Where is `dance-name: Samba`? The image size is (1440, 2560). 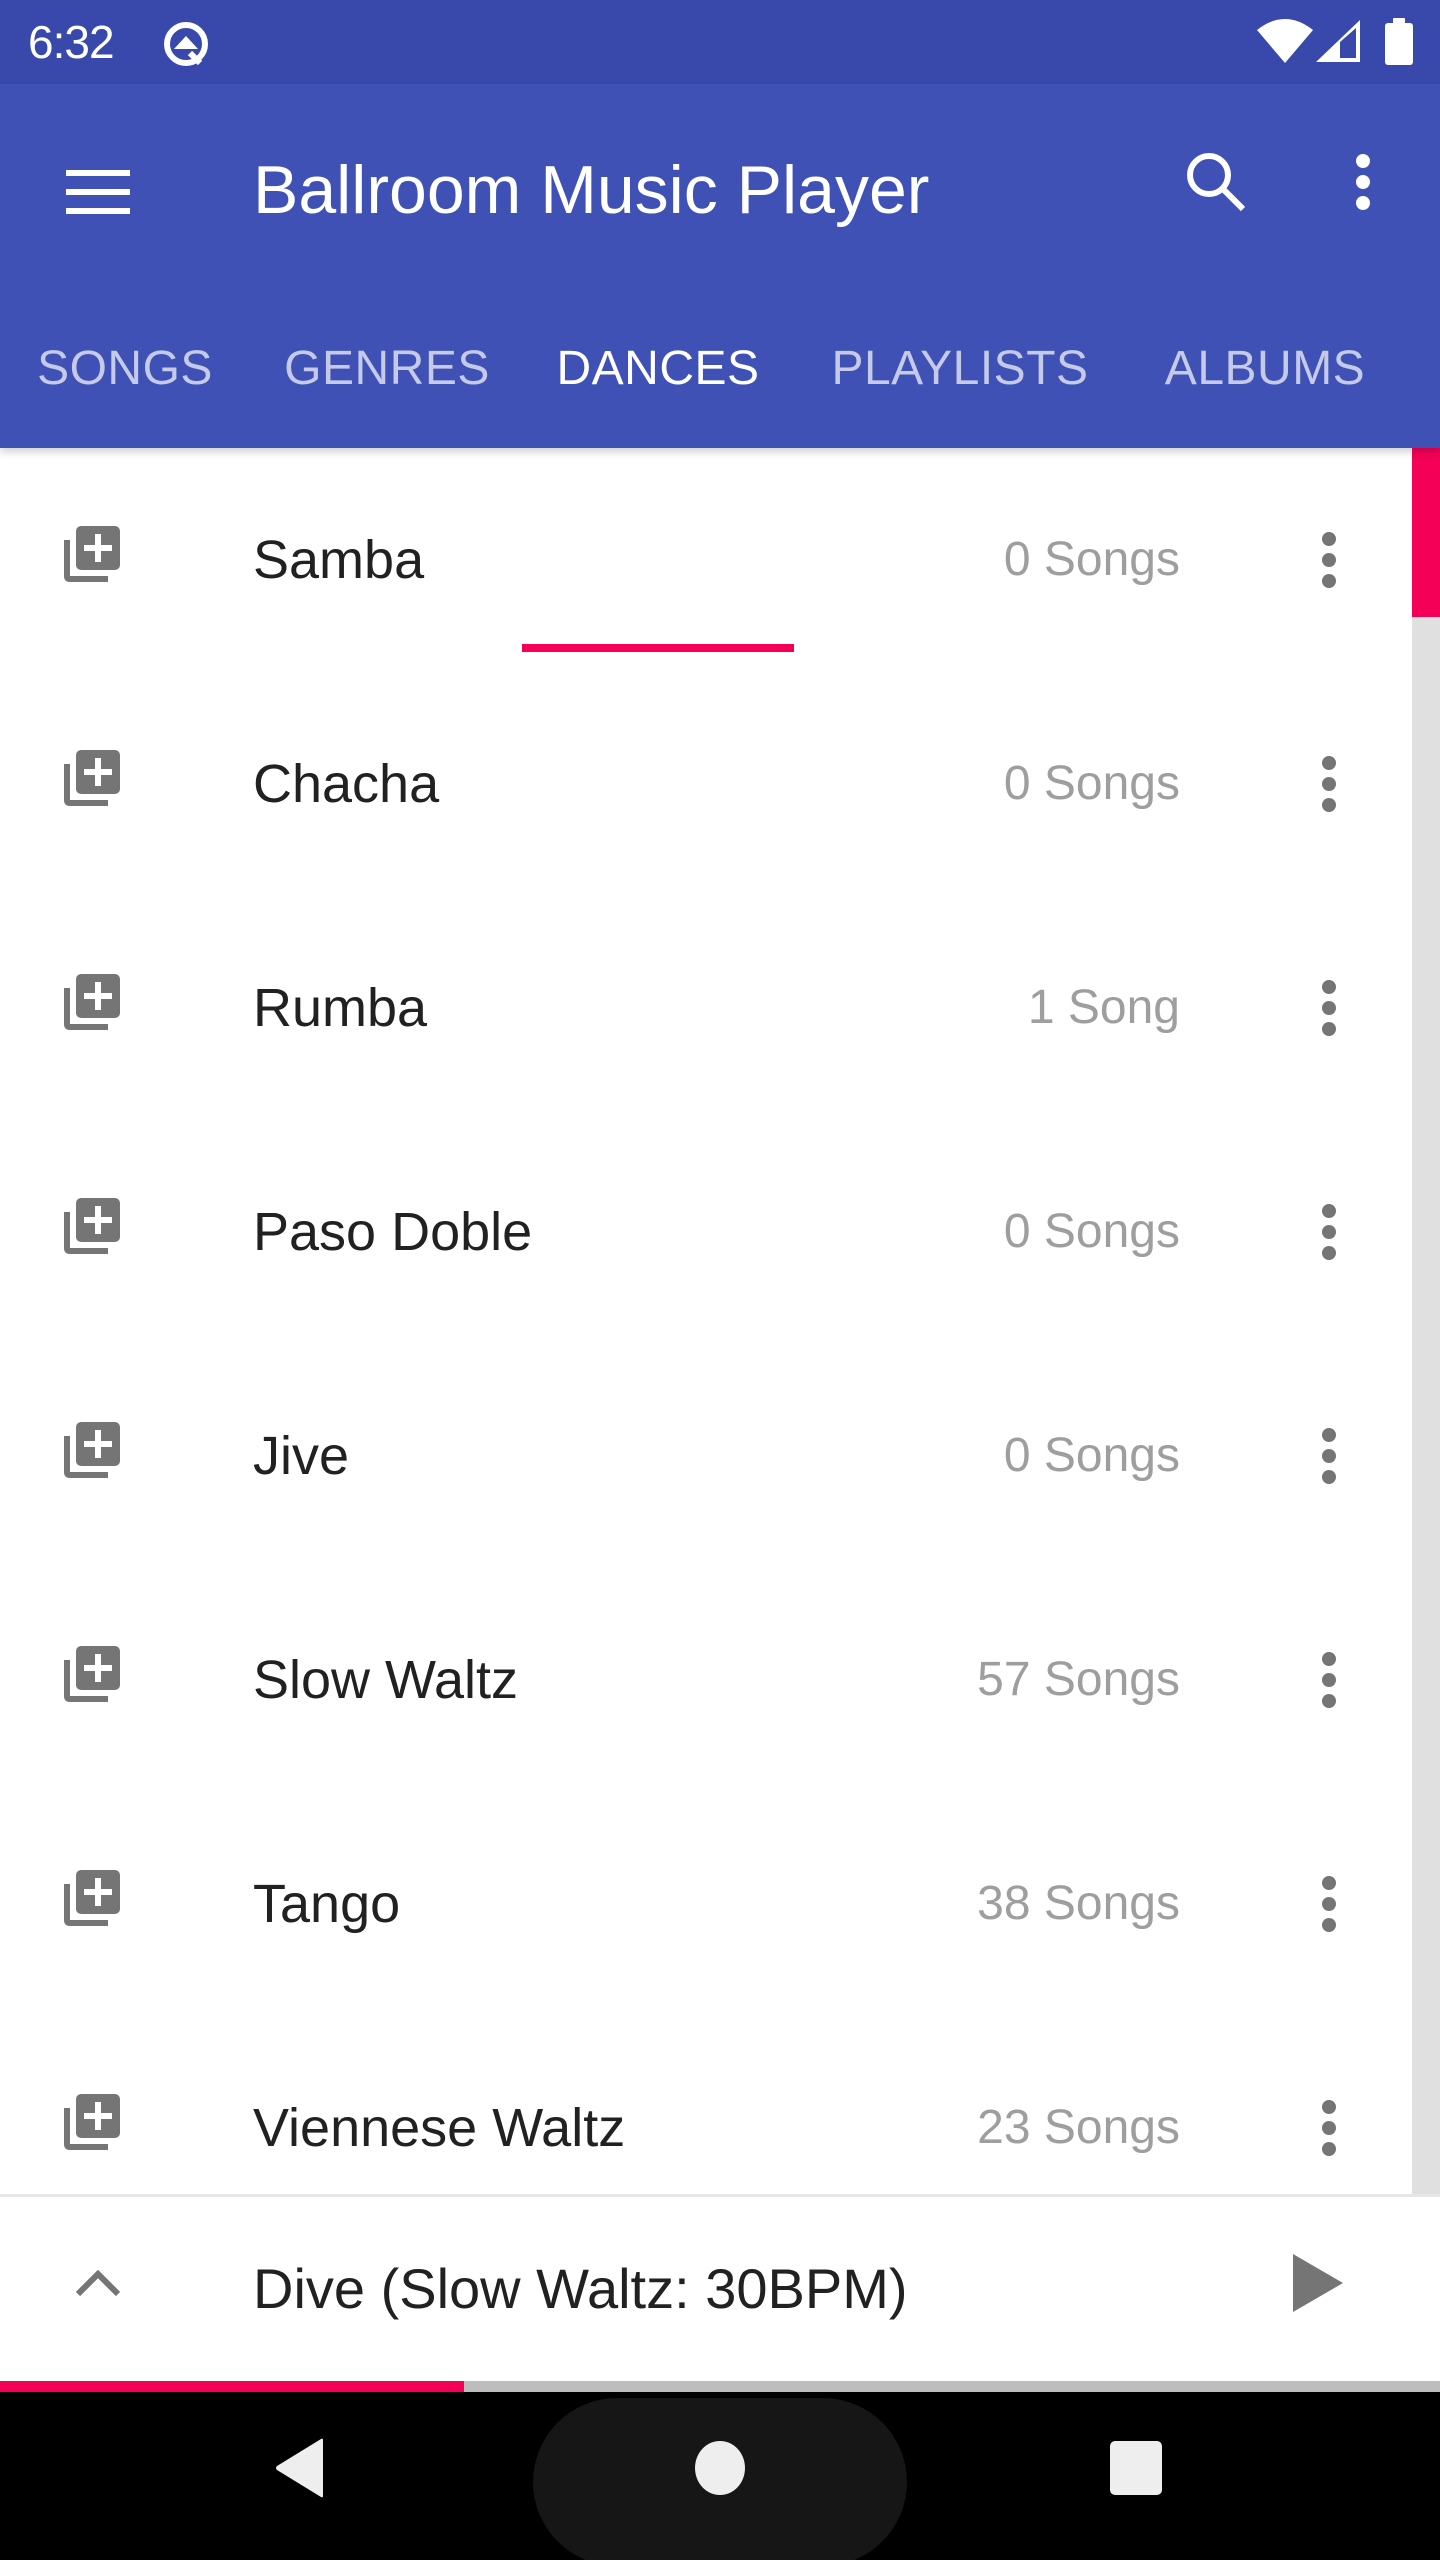 dance-name: Samba is located at coordinates (339, 560).